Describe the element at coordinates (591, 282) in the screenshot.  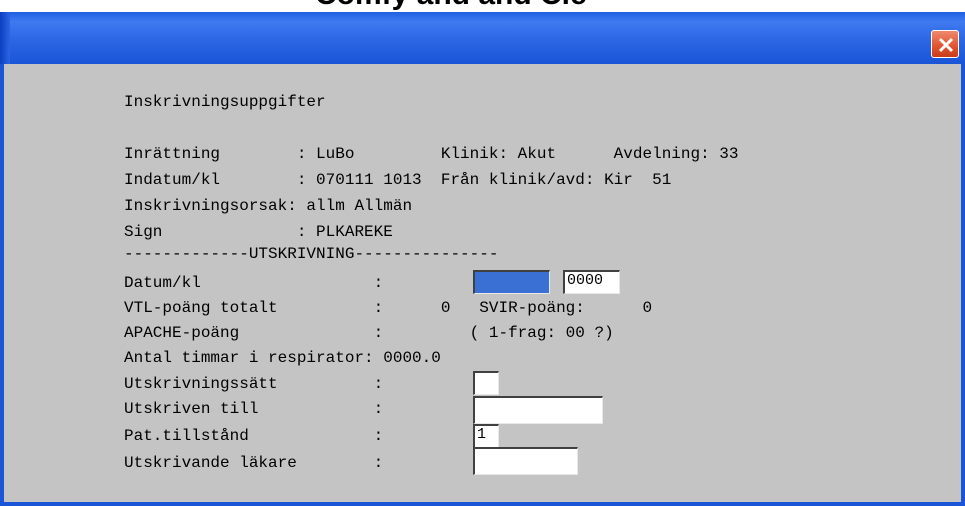
I see `time-field: 0000` at that location.